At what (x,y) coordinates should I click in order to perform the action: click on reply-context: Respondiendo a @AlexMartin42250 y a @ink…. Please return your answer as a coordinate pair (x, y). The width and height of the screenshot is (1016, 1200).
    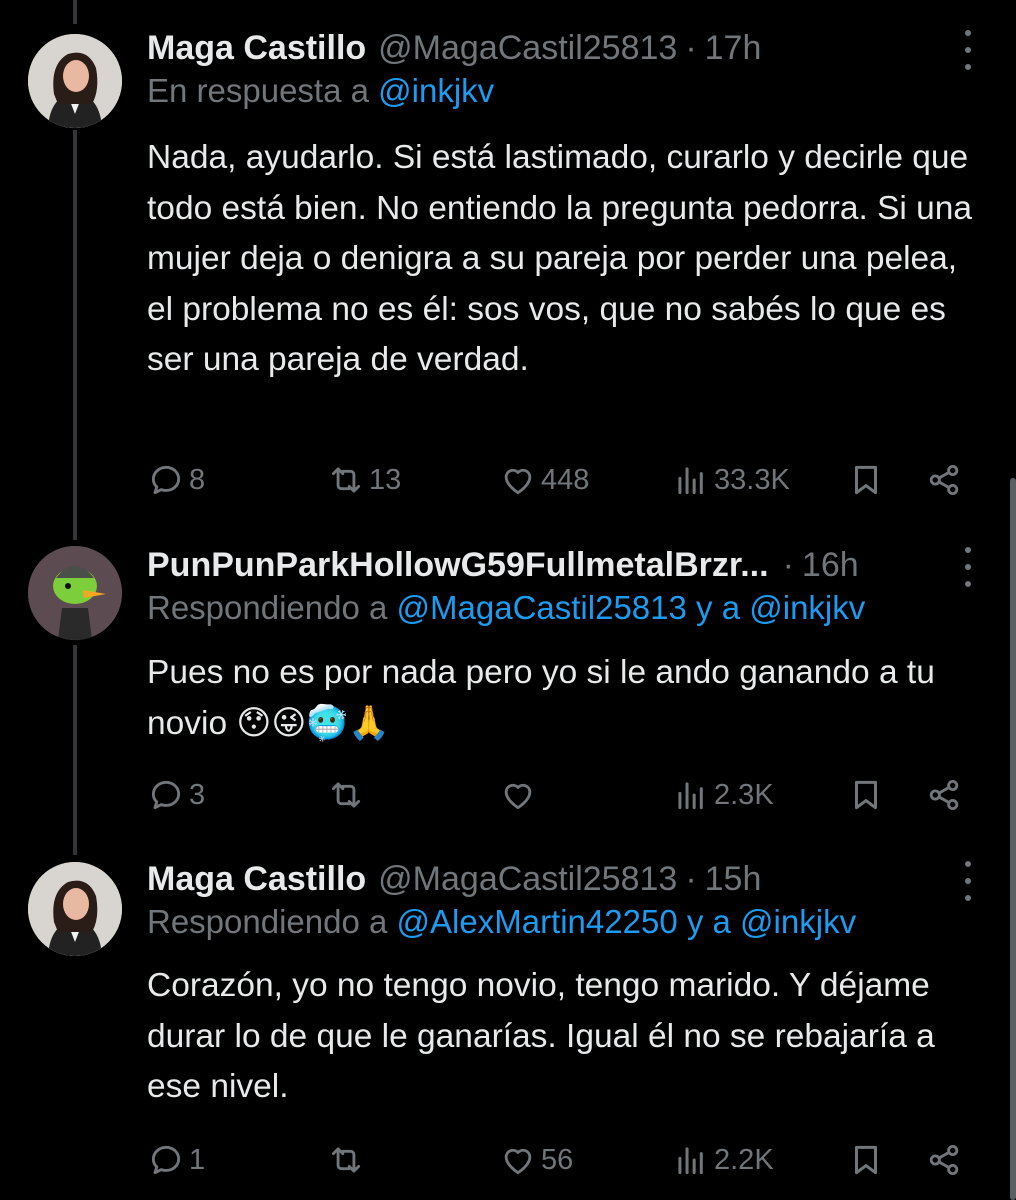
    Looking at the image, I should click on (501, 922).